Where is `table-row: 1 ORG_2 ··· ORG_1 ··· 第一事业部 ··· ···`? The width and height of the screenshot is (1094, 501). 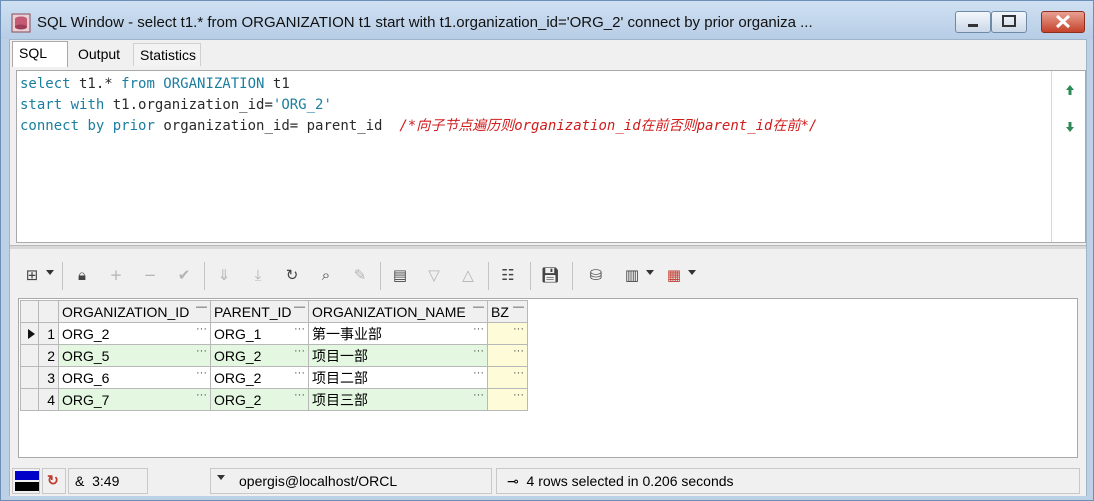 table-row: 1 ORG_2 ··· ORG_1 ··· 第一事业部 ··· ··· is located at coordinates (274, 333).